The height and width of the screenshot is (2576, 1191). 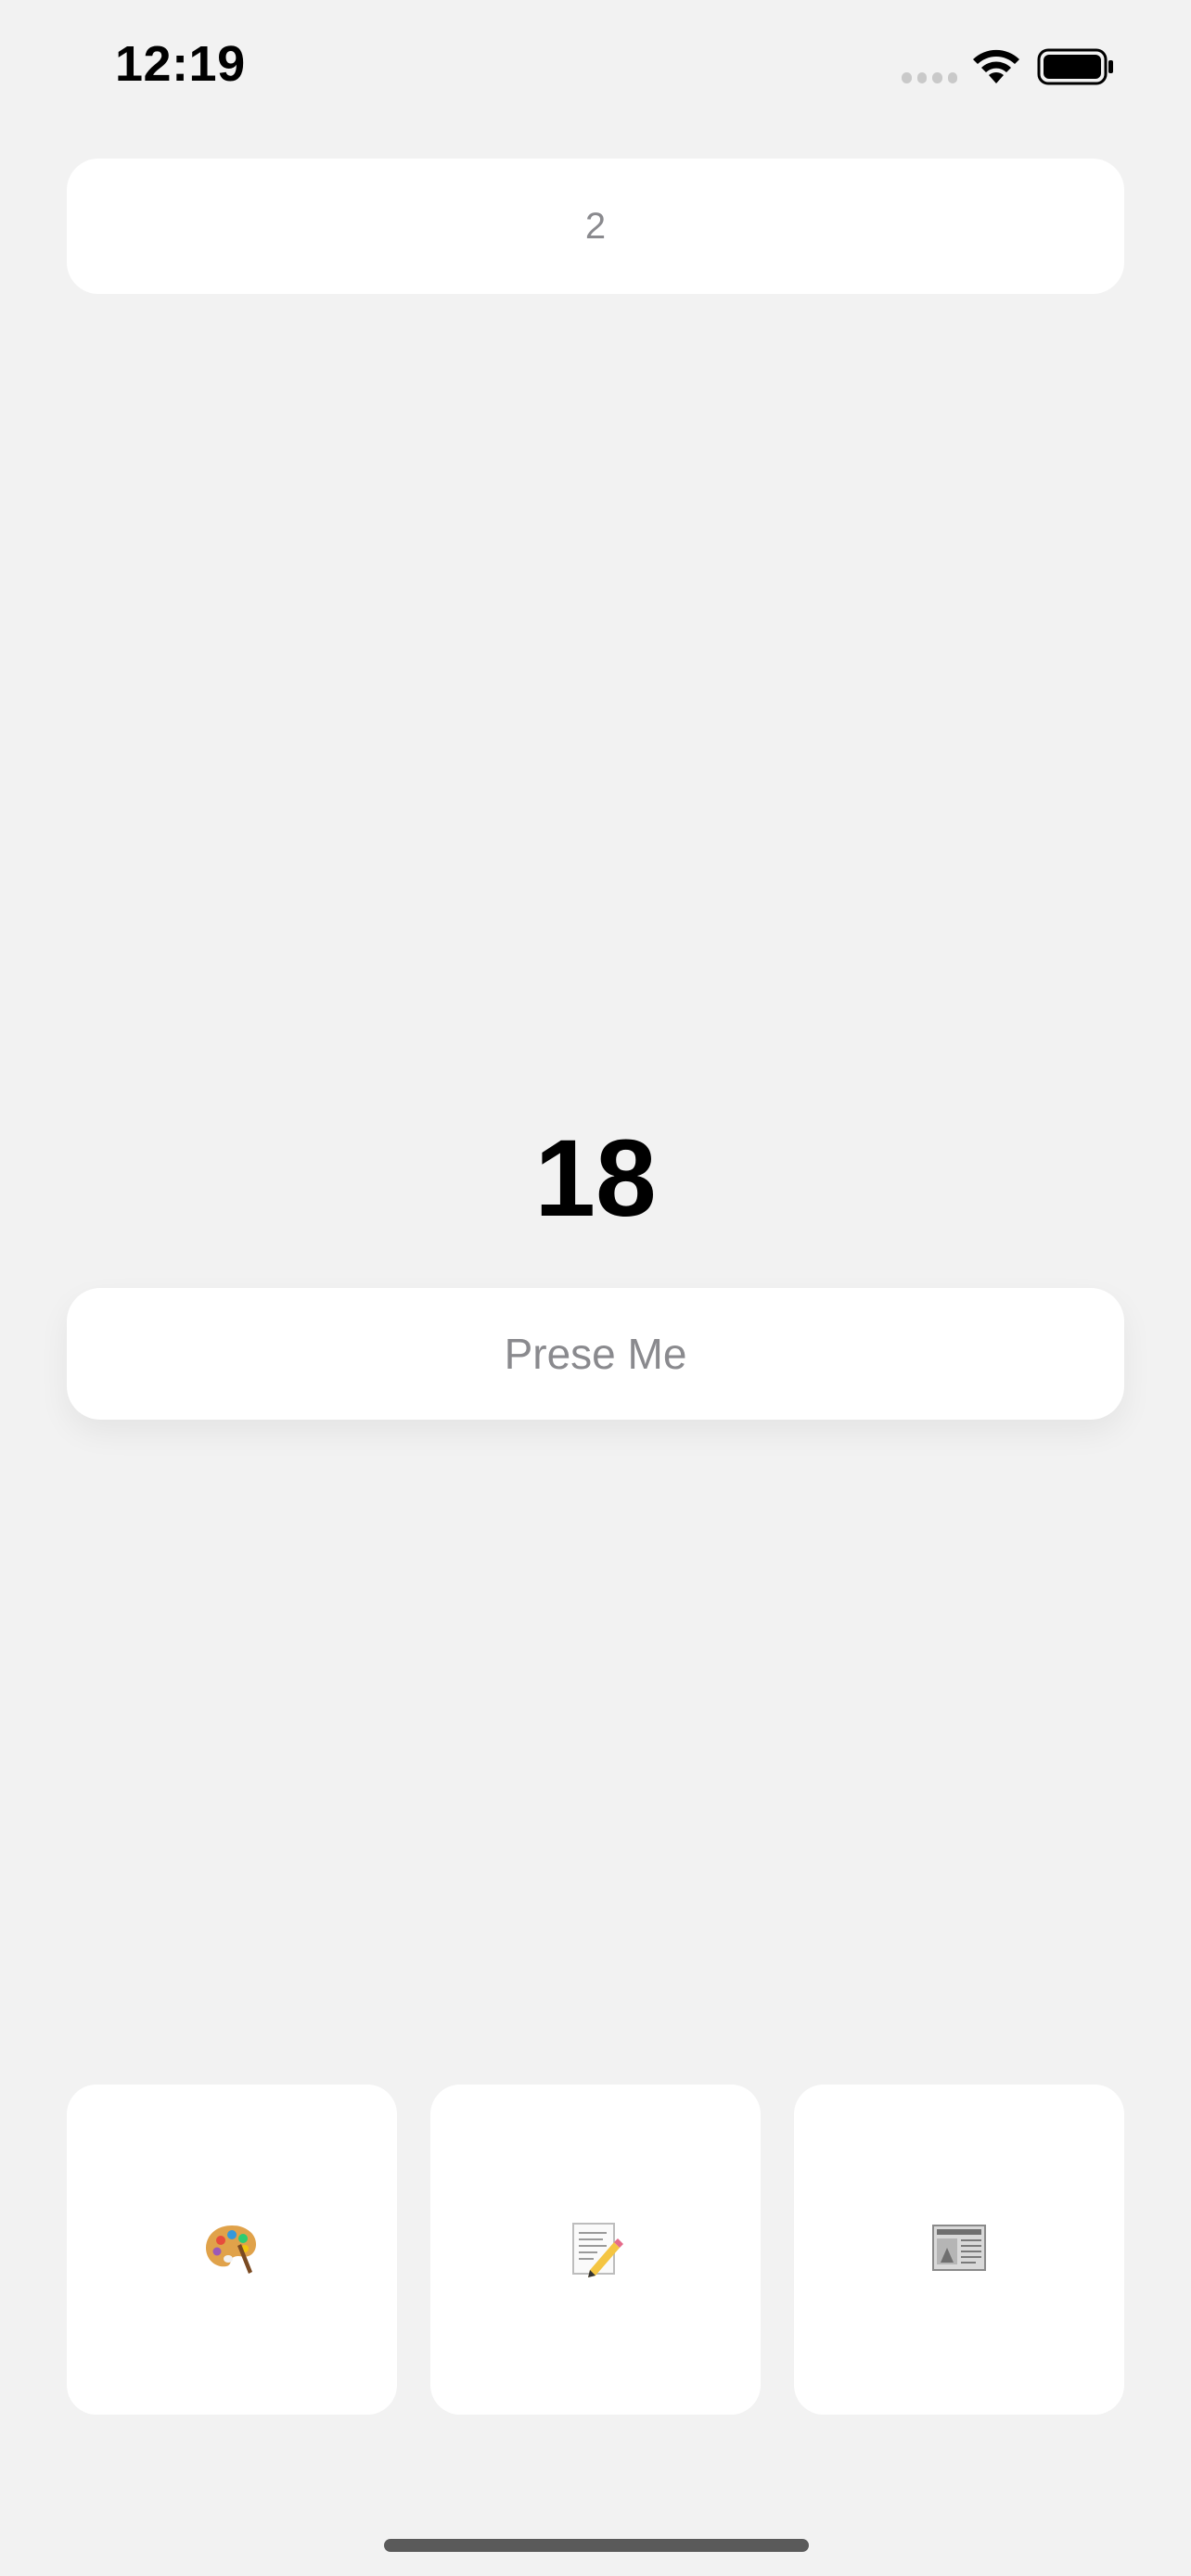 I want to click on home-indicator, so click(x=597, y=2545).